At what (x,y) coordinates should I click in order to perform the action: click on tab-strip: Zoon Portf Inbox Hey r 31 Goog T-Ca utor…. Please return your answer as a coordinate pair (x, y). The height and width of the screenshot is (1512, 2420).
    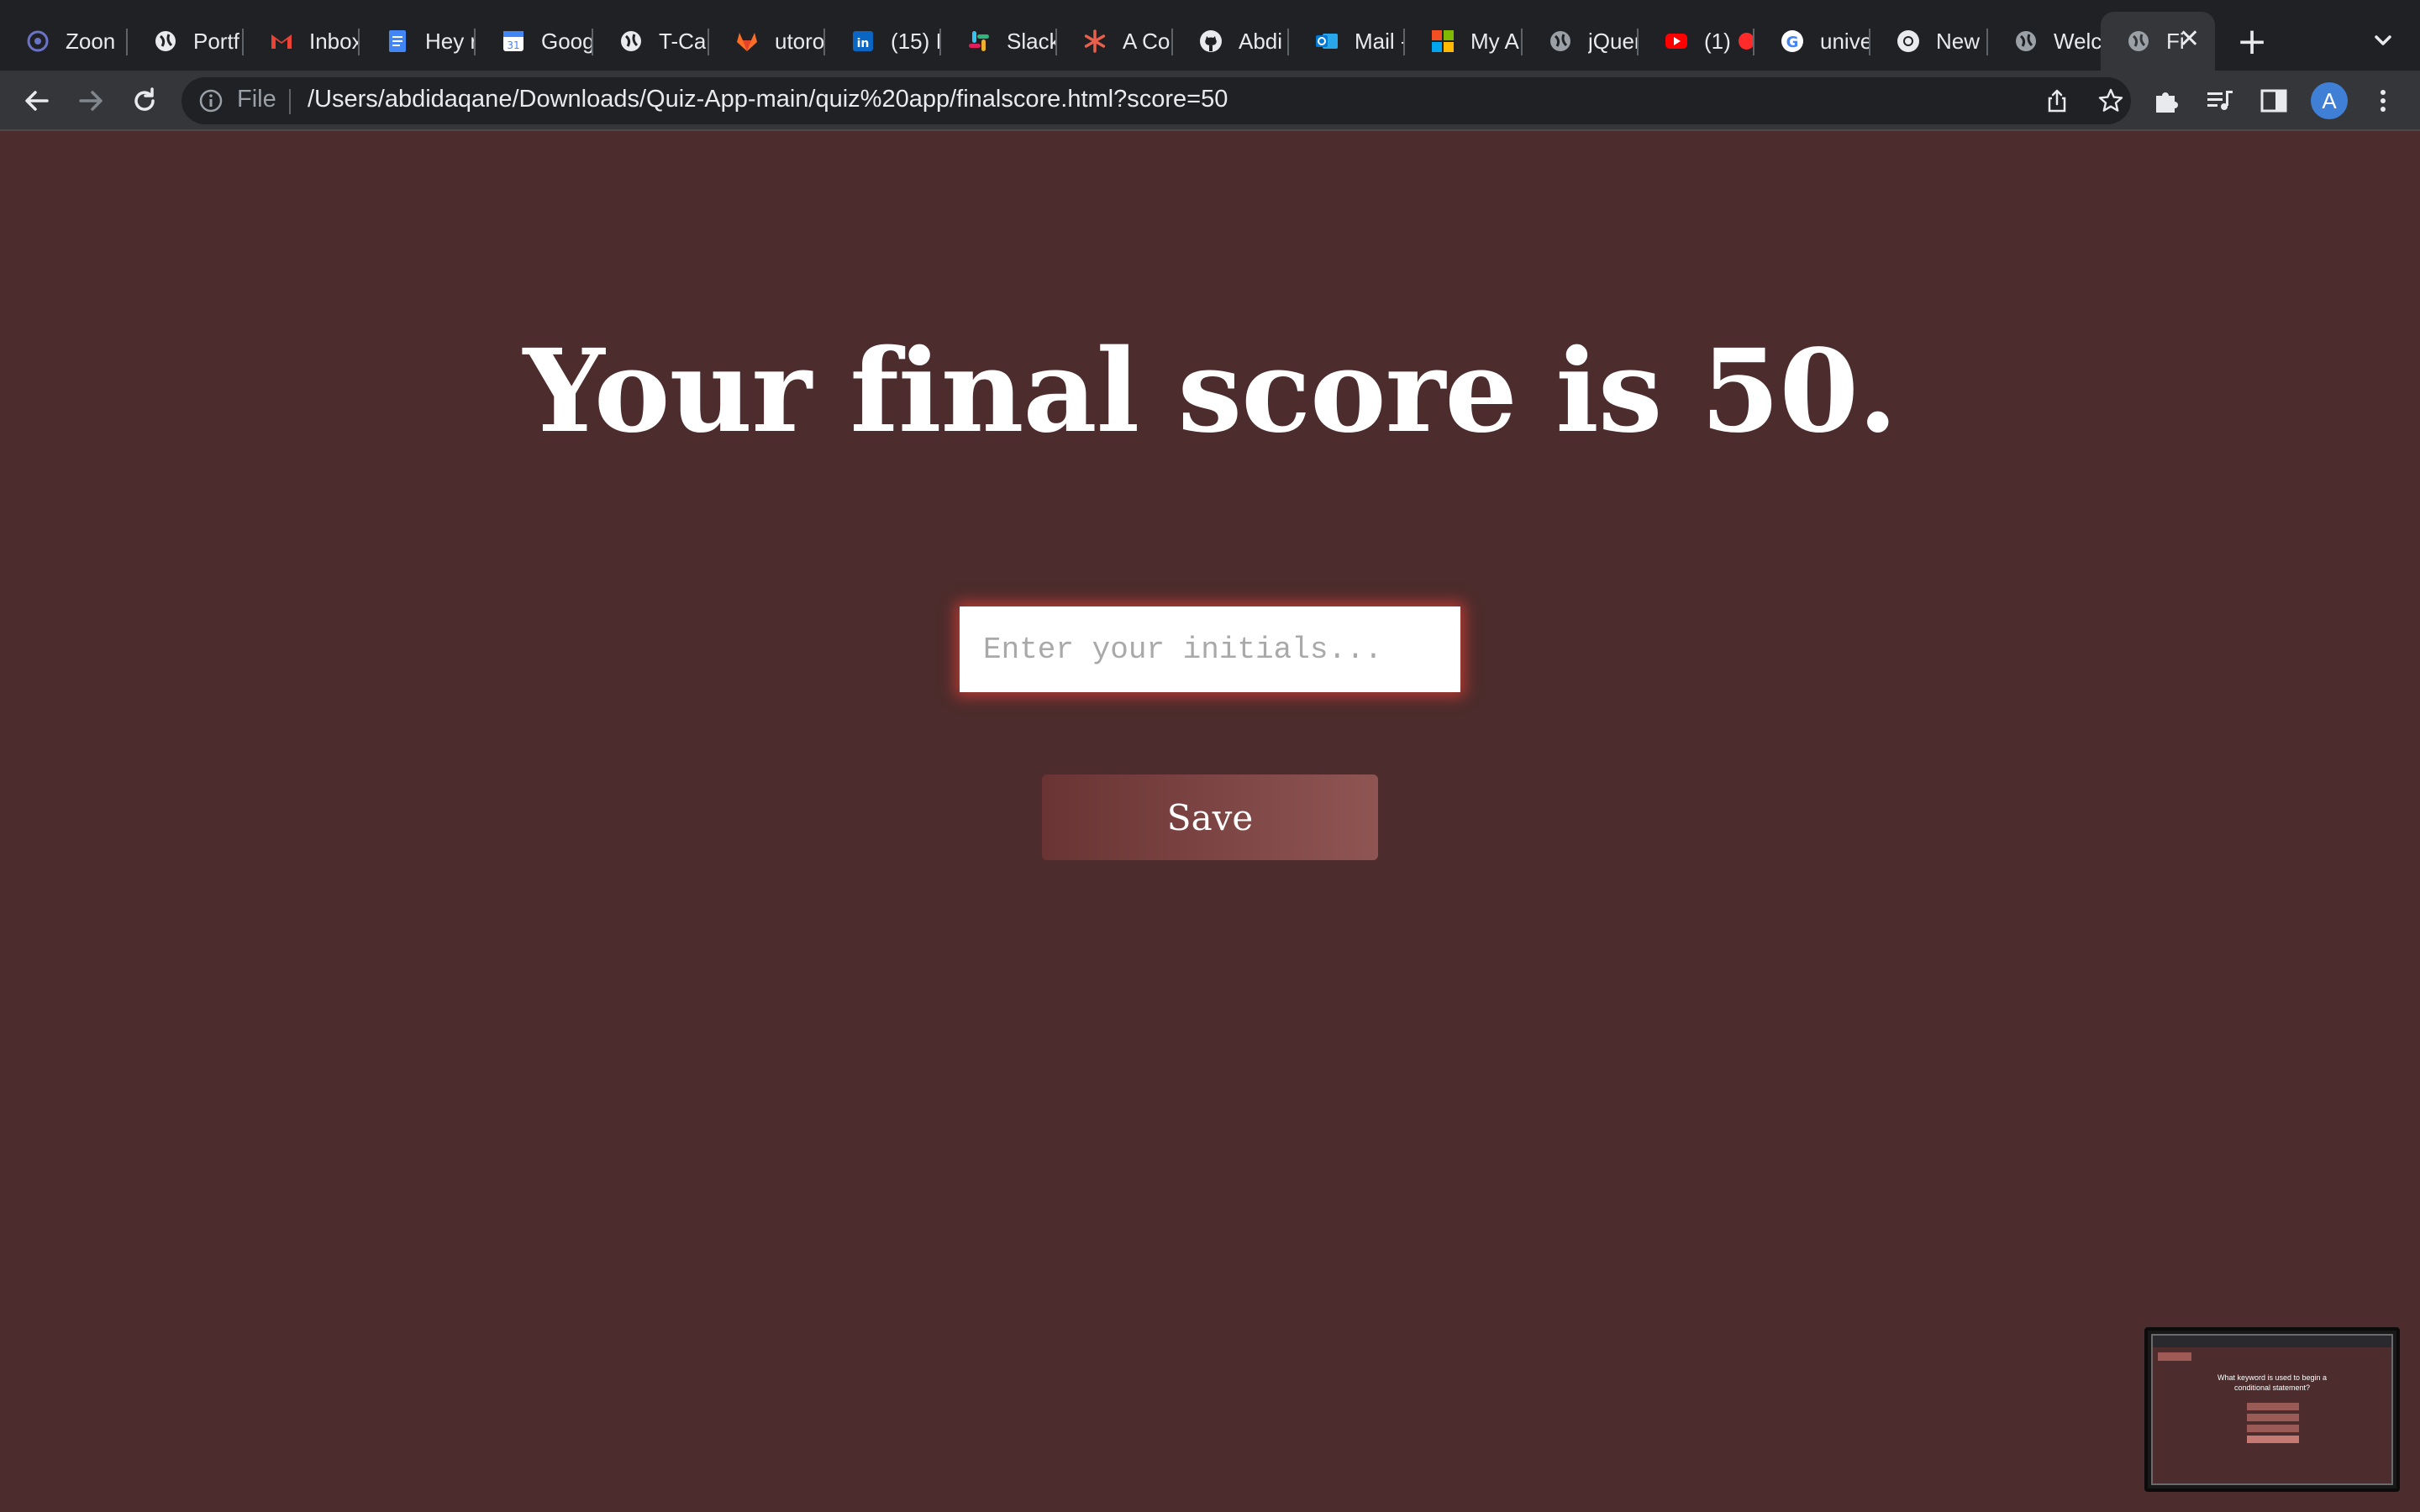
    Looking at the image, I should click on (1210, 35).